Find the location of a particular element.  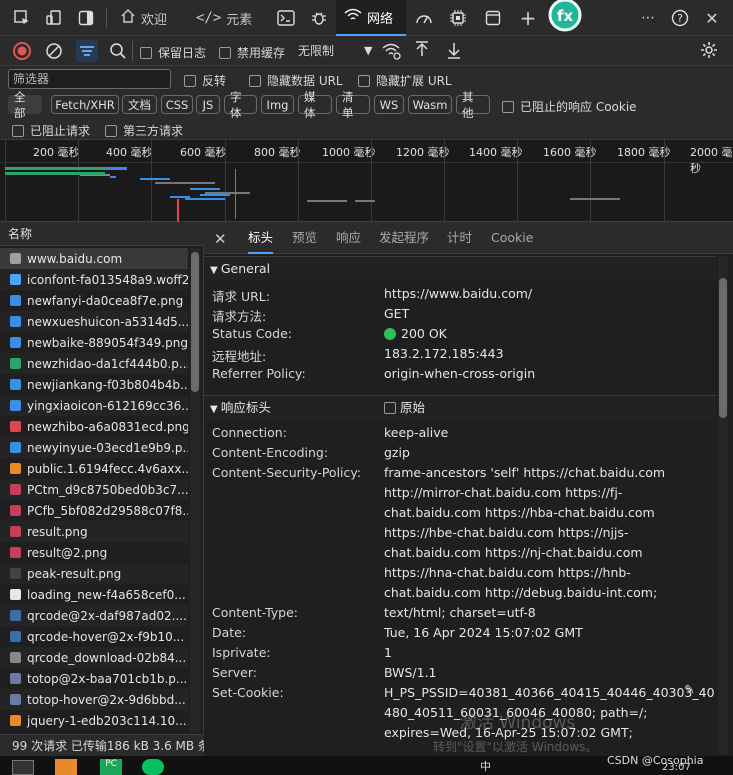

request-row: iconfont-fa013548a9.woff2 is located at coordinates (94, 279).